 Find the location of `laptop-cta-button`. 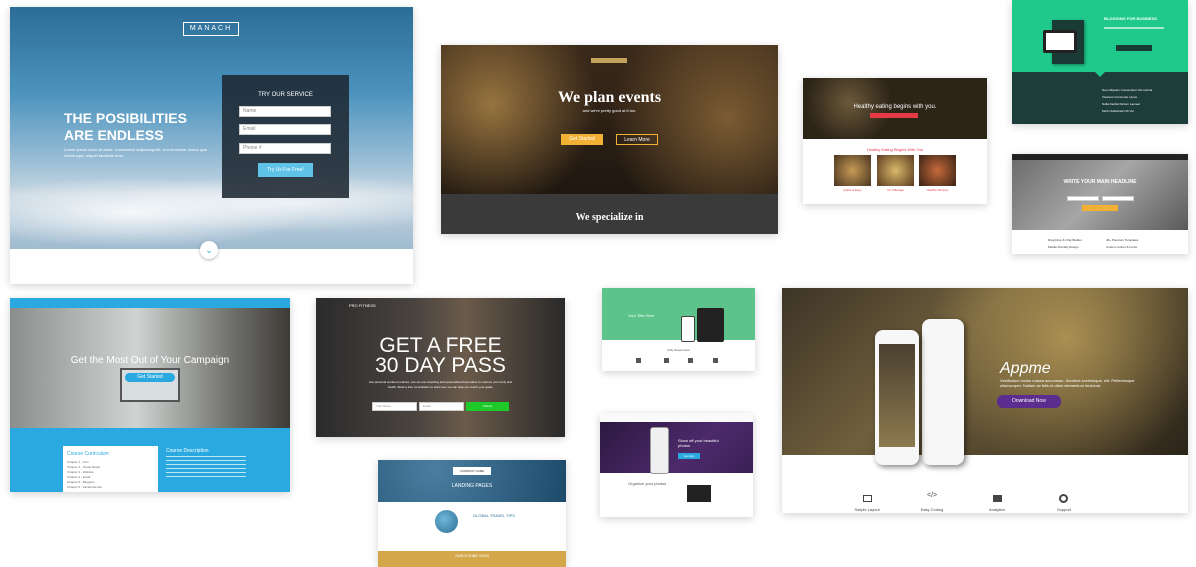

laptop-cta-button is located at coordinates (1100, 208).